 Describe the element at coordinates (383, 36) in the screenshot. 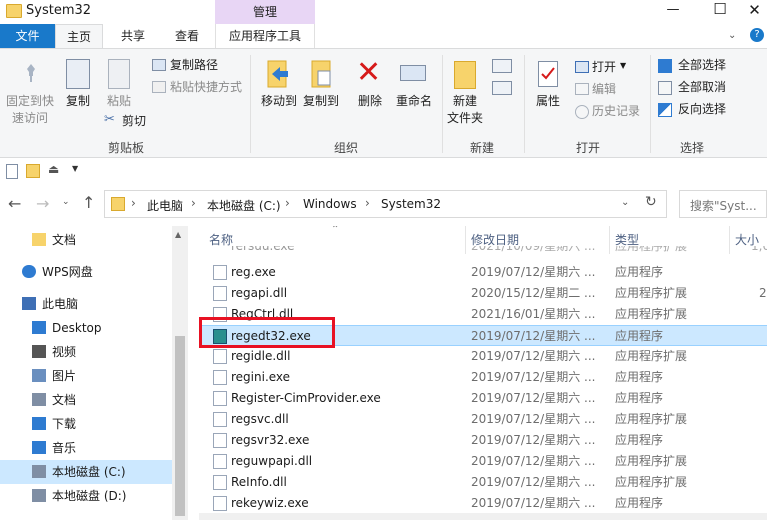

I see `ribbon-tab-strip: 文件 主页 共享 查看 应用程序工具 ⌄ ?` at that location.